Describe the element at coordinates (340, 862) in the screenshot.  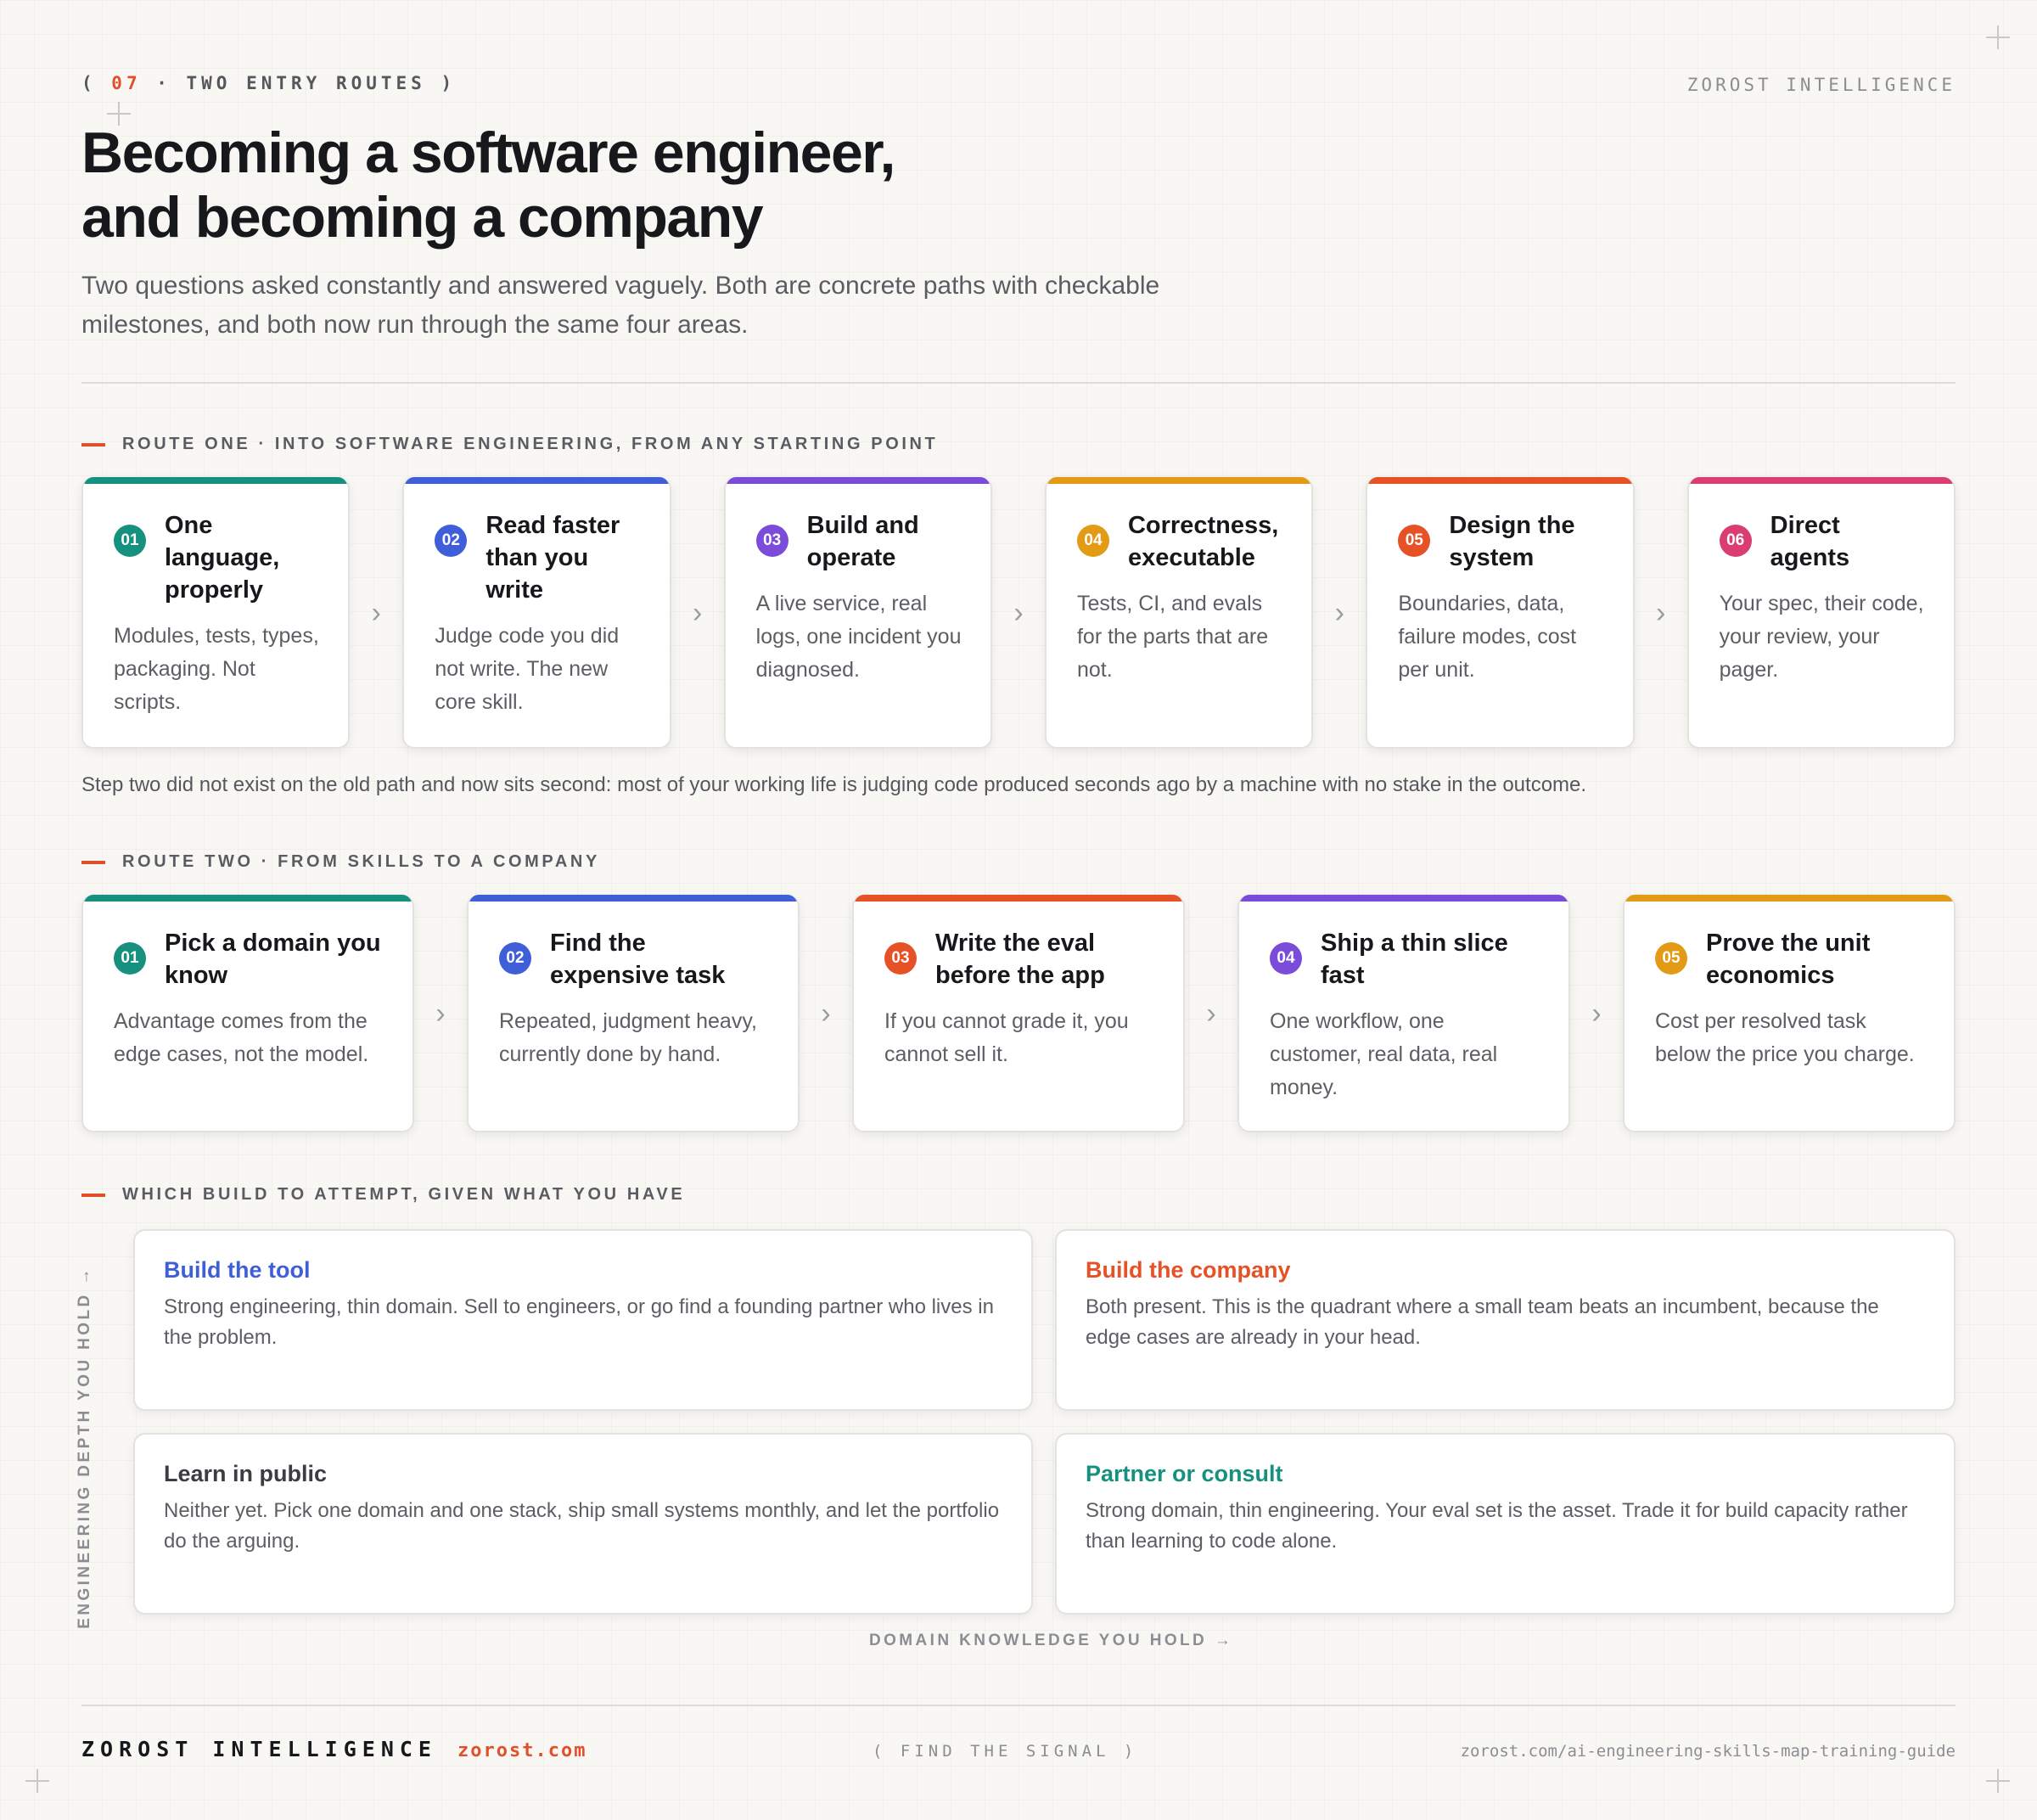
I see `route-two-label: ROUTE TWO · FROM SKILLS TO A COMPANY` at that location.